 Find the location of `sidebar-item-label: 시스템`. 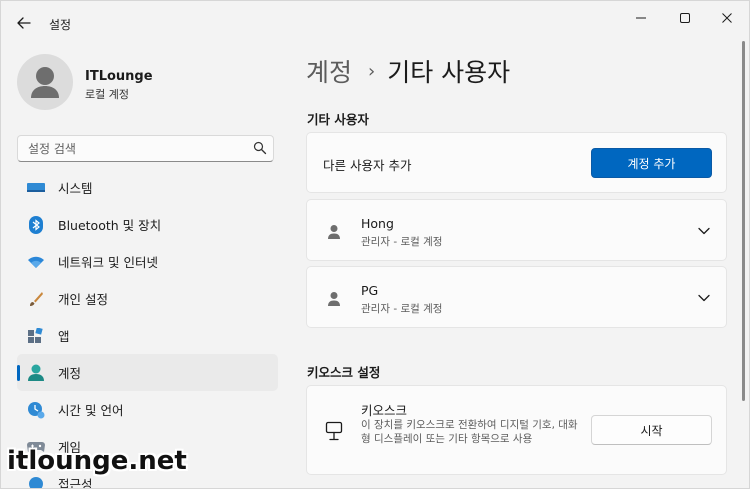

sidebar-item-label: 시스템 is located at coordinates (75, 188).